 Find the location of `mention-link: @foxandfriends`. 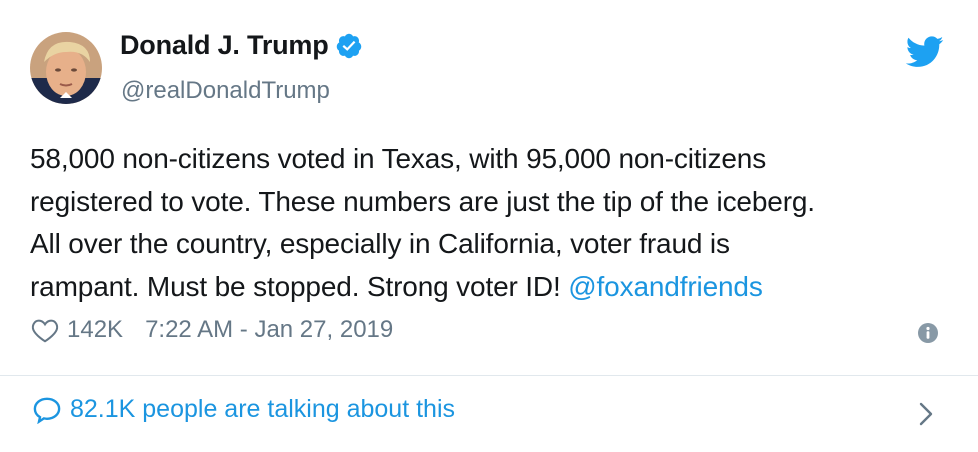

mention-link: @foxandfriends is located at coordinates (665, 286).